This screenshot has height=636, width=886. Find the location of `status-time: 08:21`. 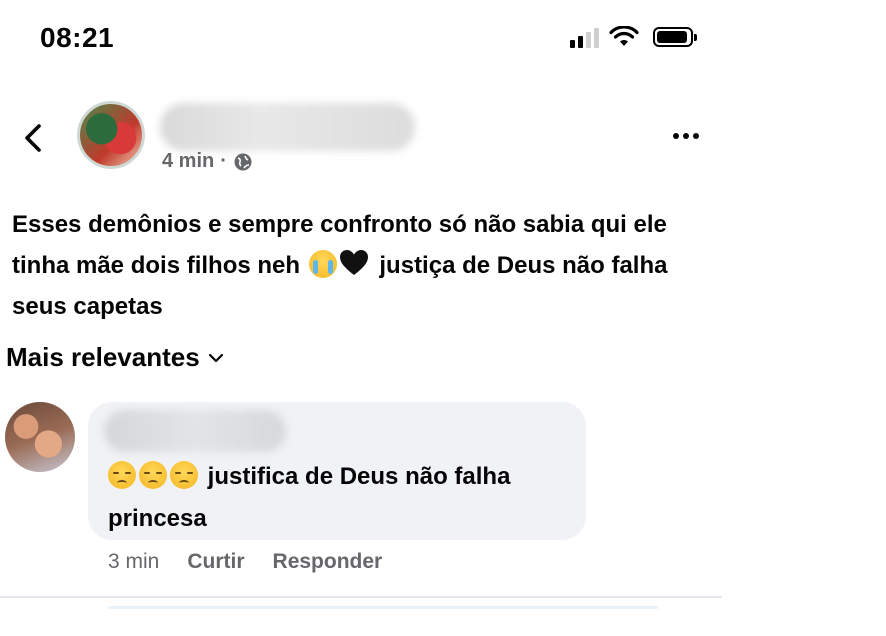

status-time: 08:21 is located at coordinates (77, 37).